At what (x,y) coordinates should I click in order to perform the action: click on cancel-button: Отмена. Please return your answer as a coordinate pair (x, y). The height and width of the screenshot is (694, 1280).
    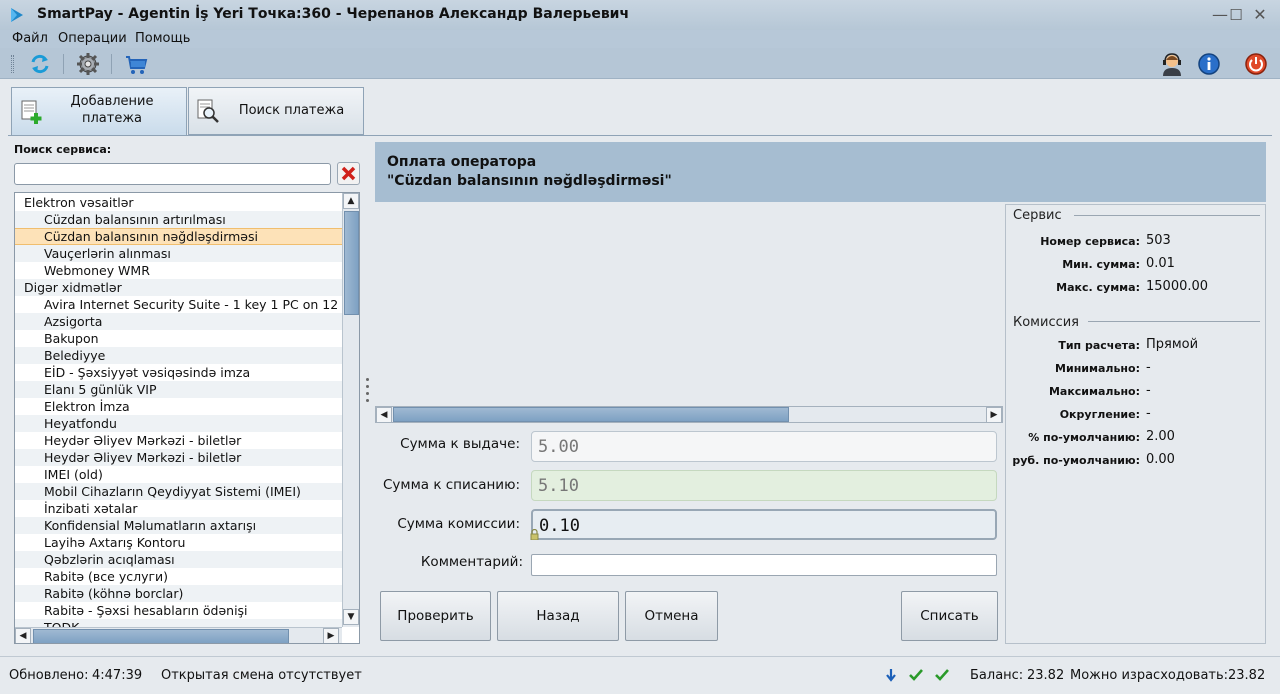
    Looking at the image, I should click on (671, 616).